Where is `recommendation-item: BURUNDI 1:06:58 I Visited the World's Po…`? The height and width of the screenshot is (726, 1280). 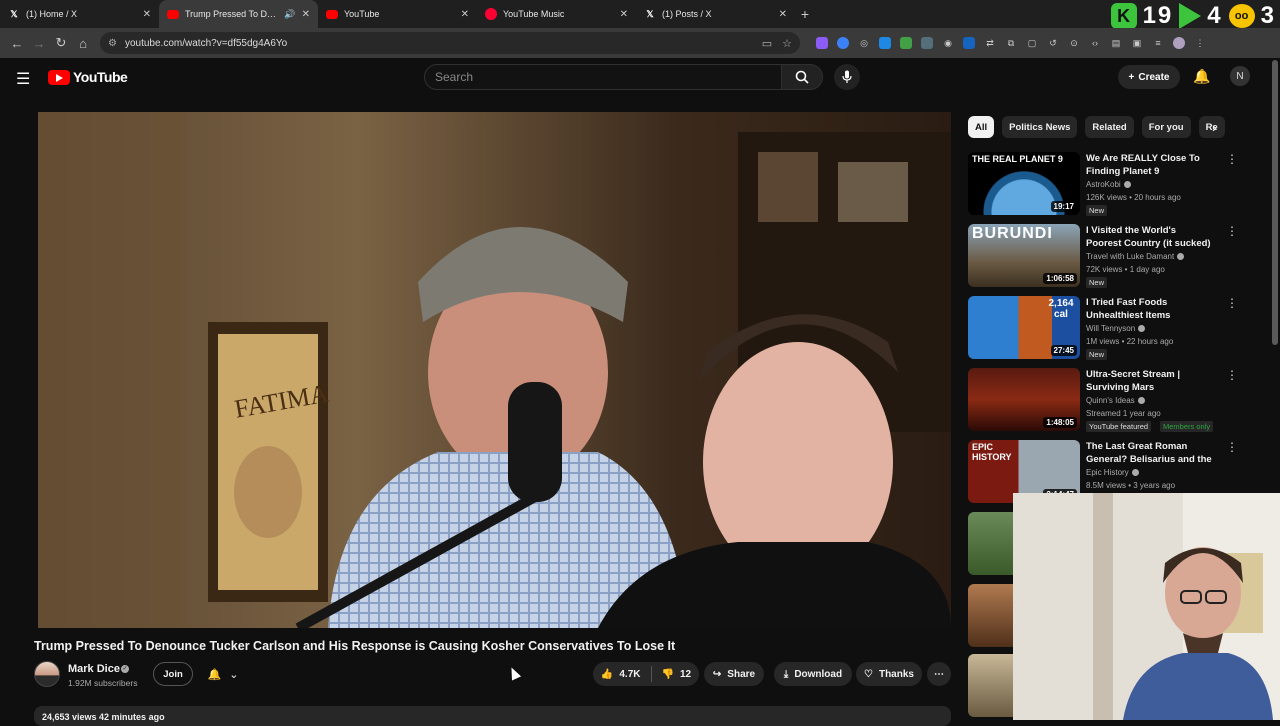 recommendation-item: BURUNDI 1:06:58 I Visited the World's Po… is located at coordinates (1108, 257).